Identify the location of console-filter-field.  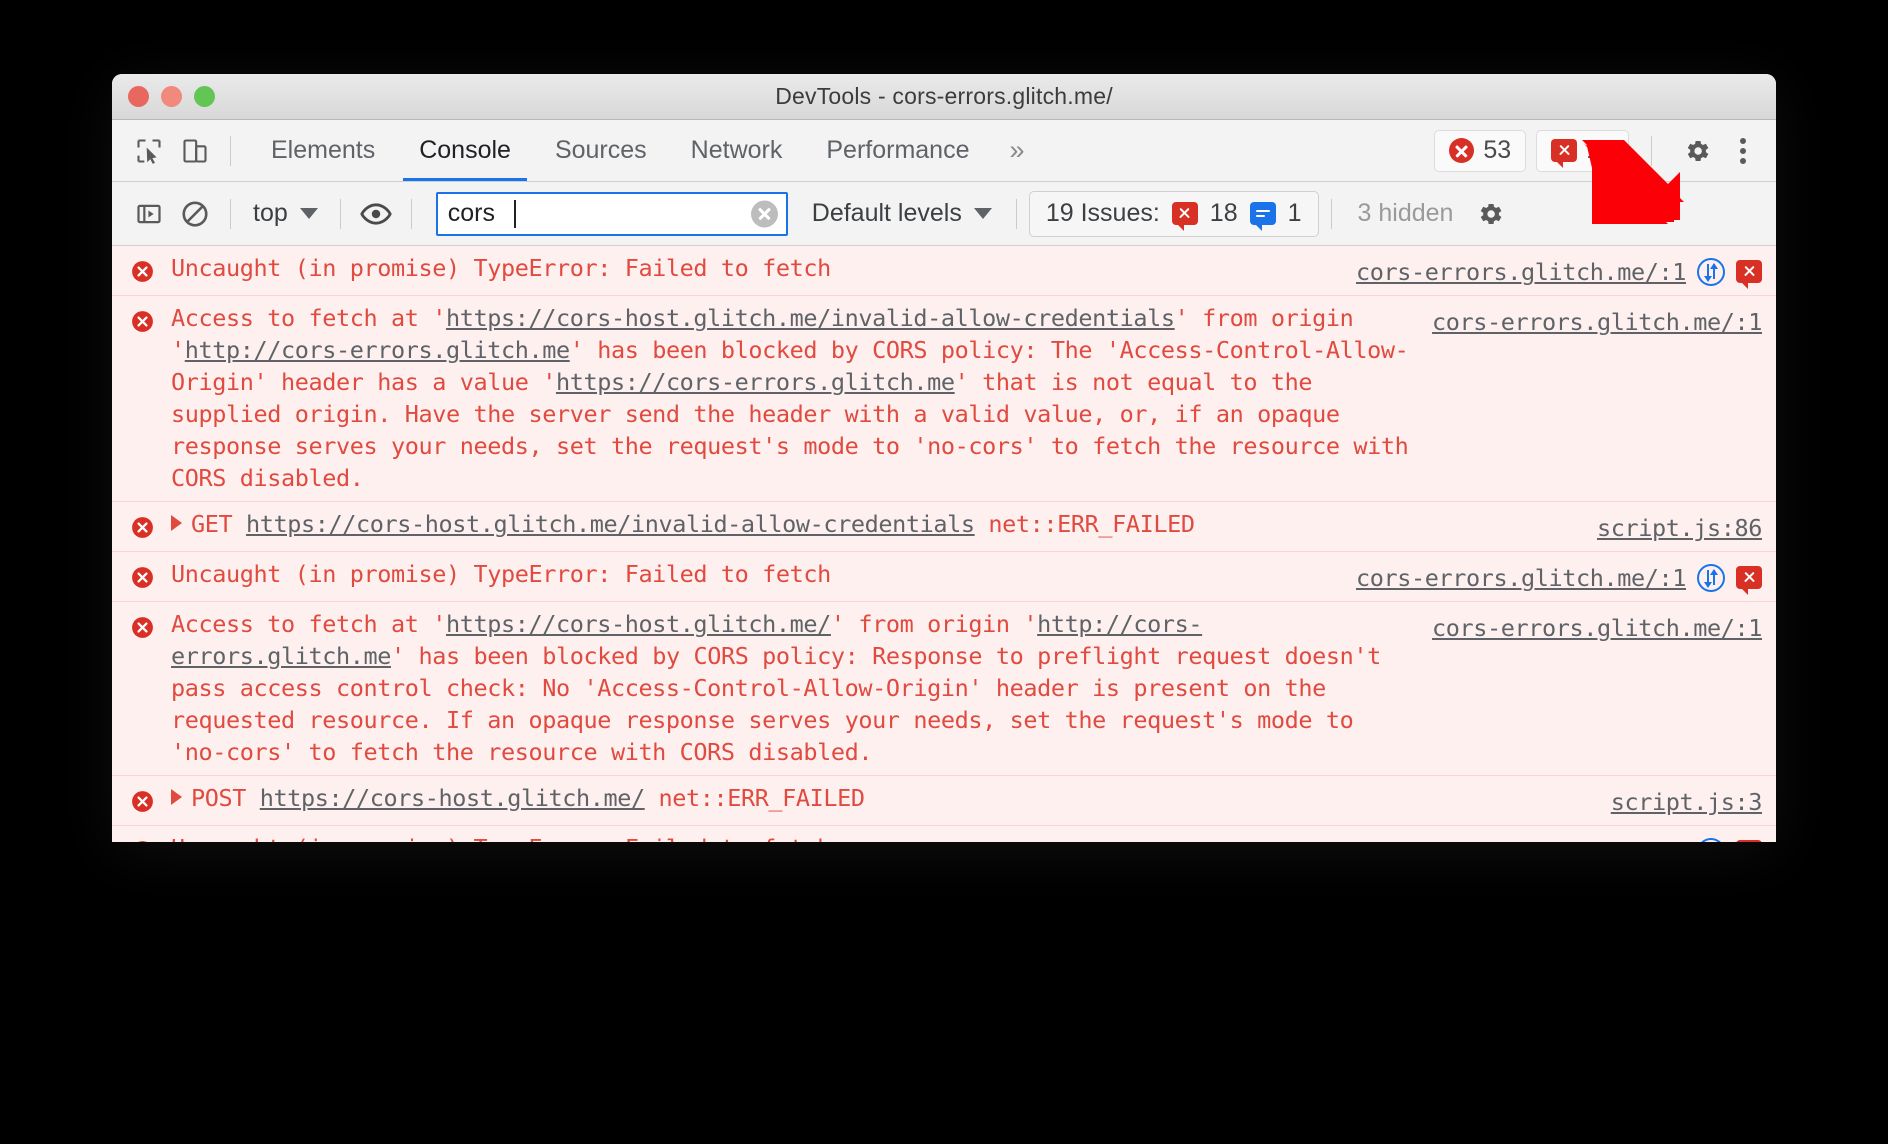
(611, 213).